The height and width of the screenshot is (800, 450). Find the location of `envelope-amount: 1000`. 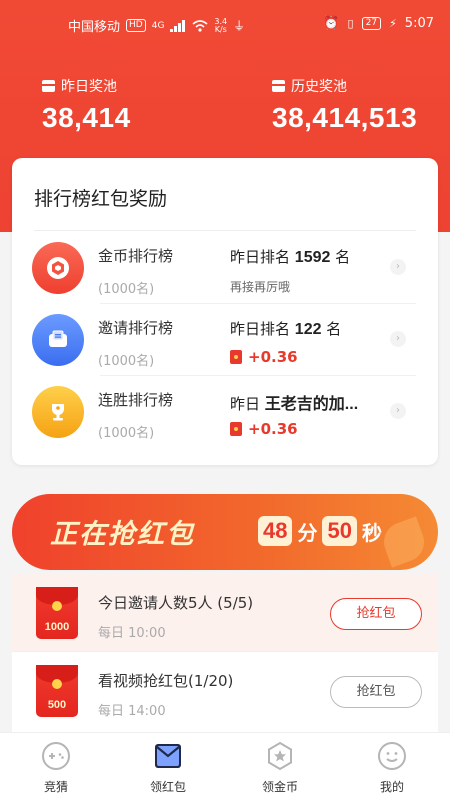

envelope-amount: 1000 is located at coordinates (57, 627).